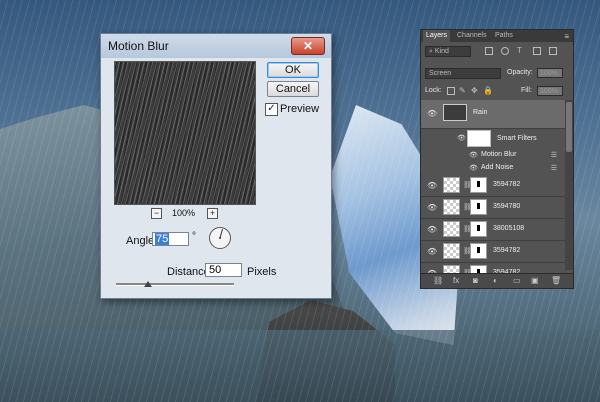 Image resolution: width=600 pixels, height=402 pixels. Describe the element at coordinates (509, 228) in the screenshot. I see `layer-name: 38005108` at that location.